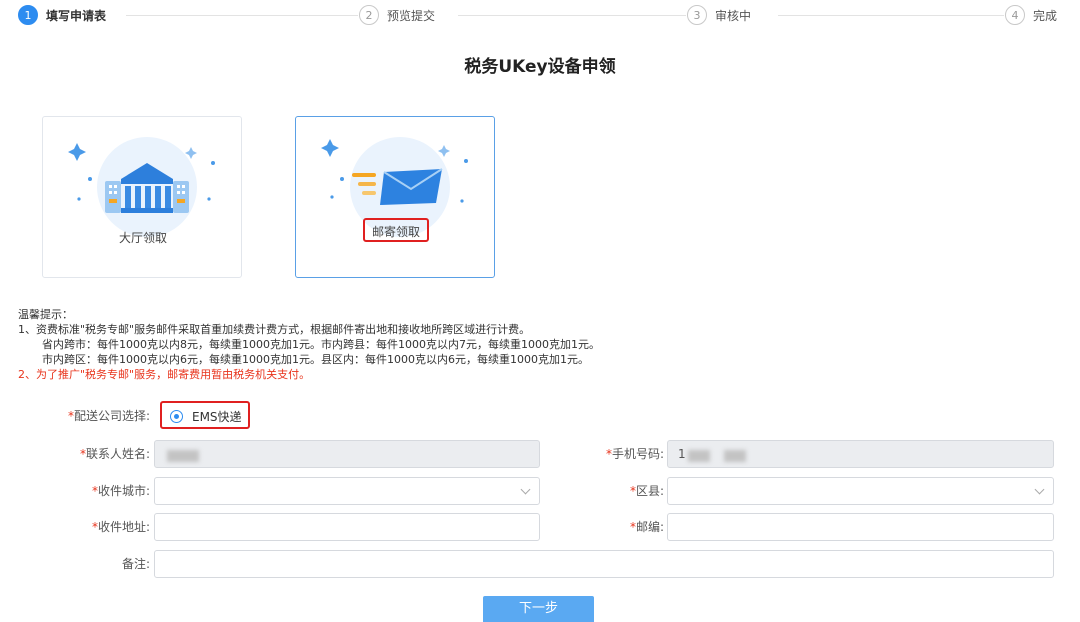  Describe the element at coordinates (164, 374) in the screenshot. I see `tips-line-highlight: 2、为了推广"税务专邮"服务，邮寄费用暂由税务机关支付。` at that location.